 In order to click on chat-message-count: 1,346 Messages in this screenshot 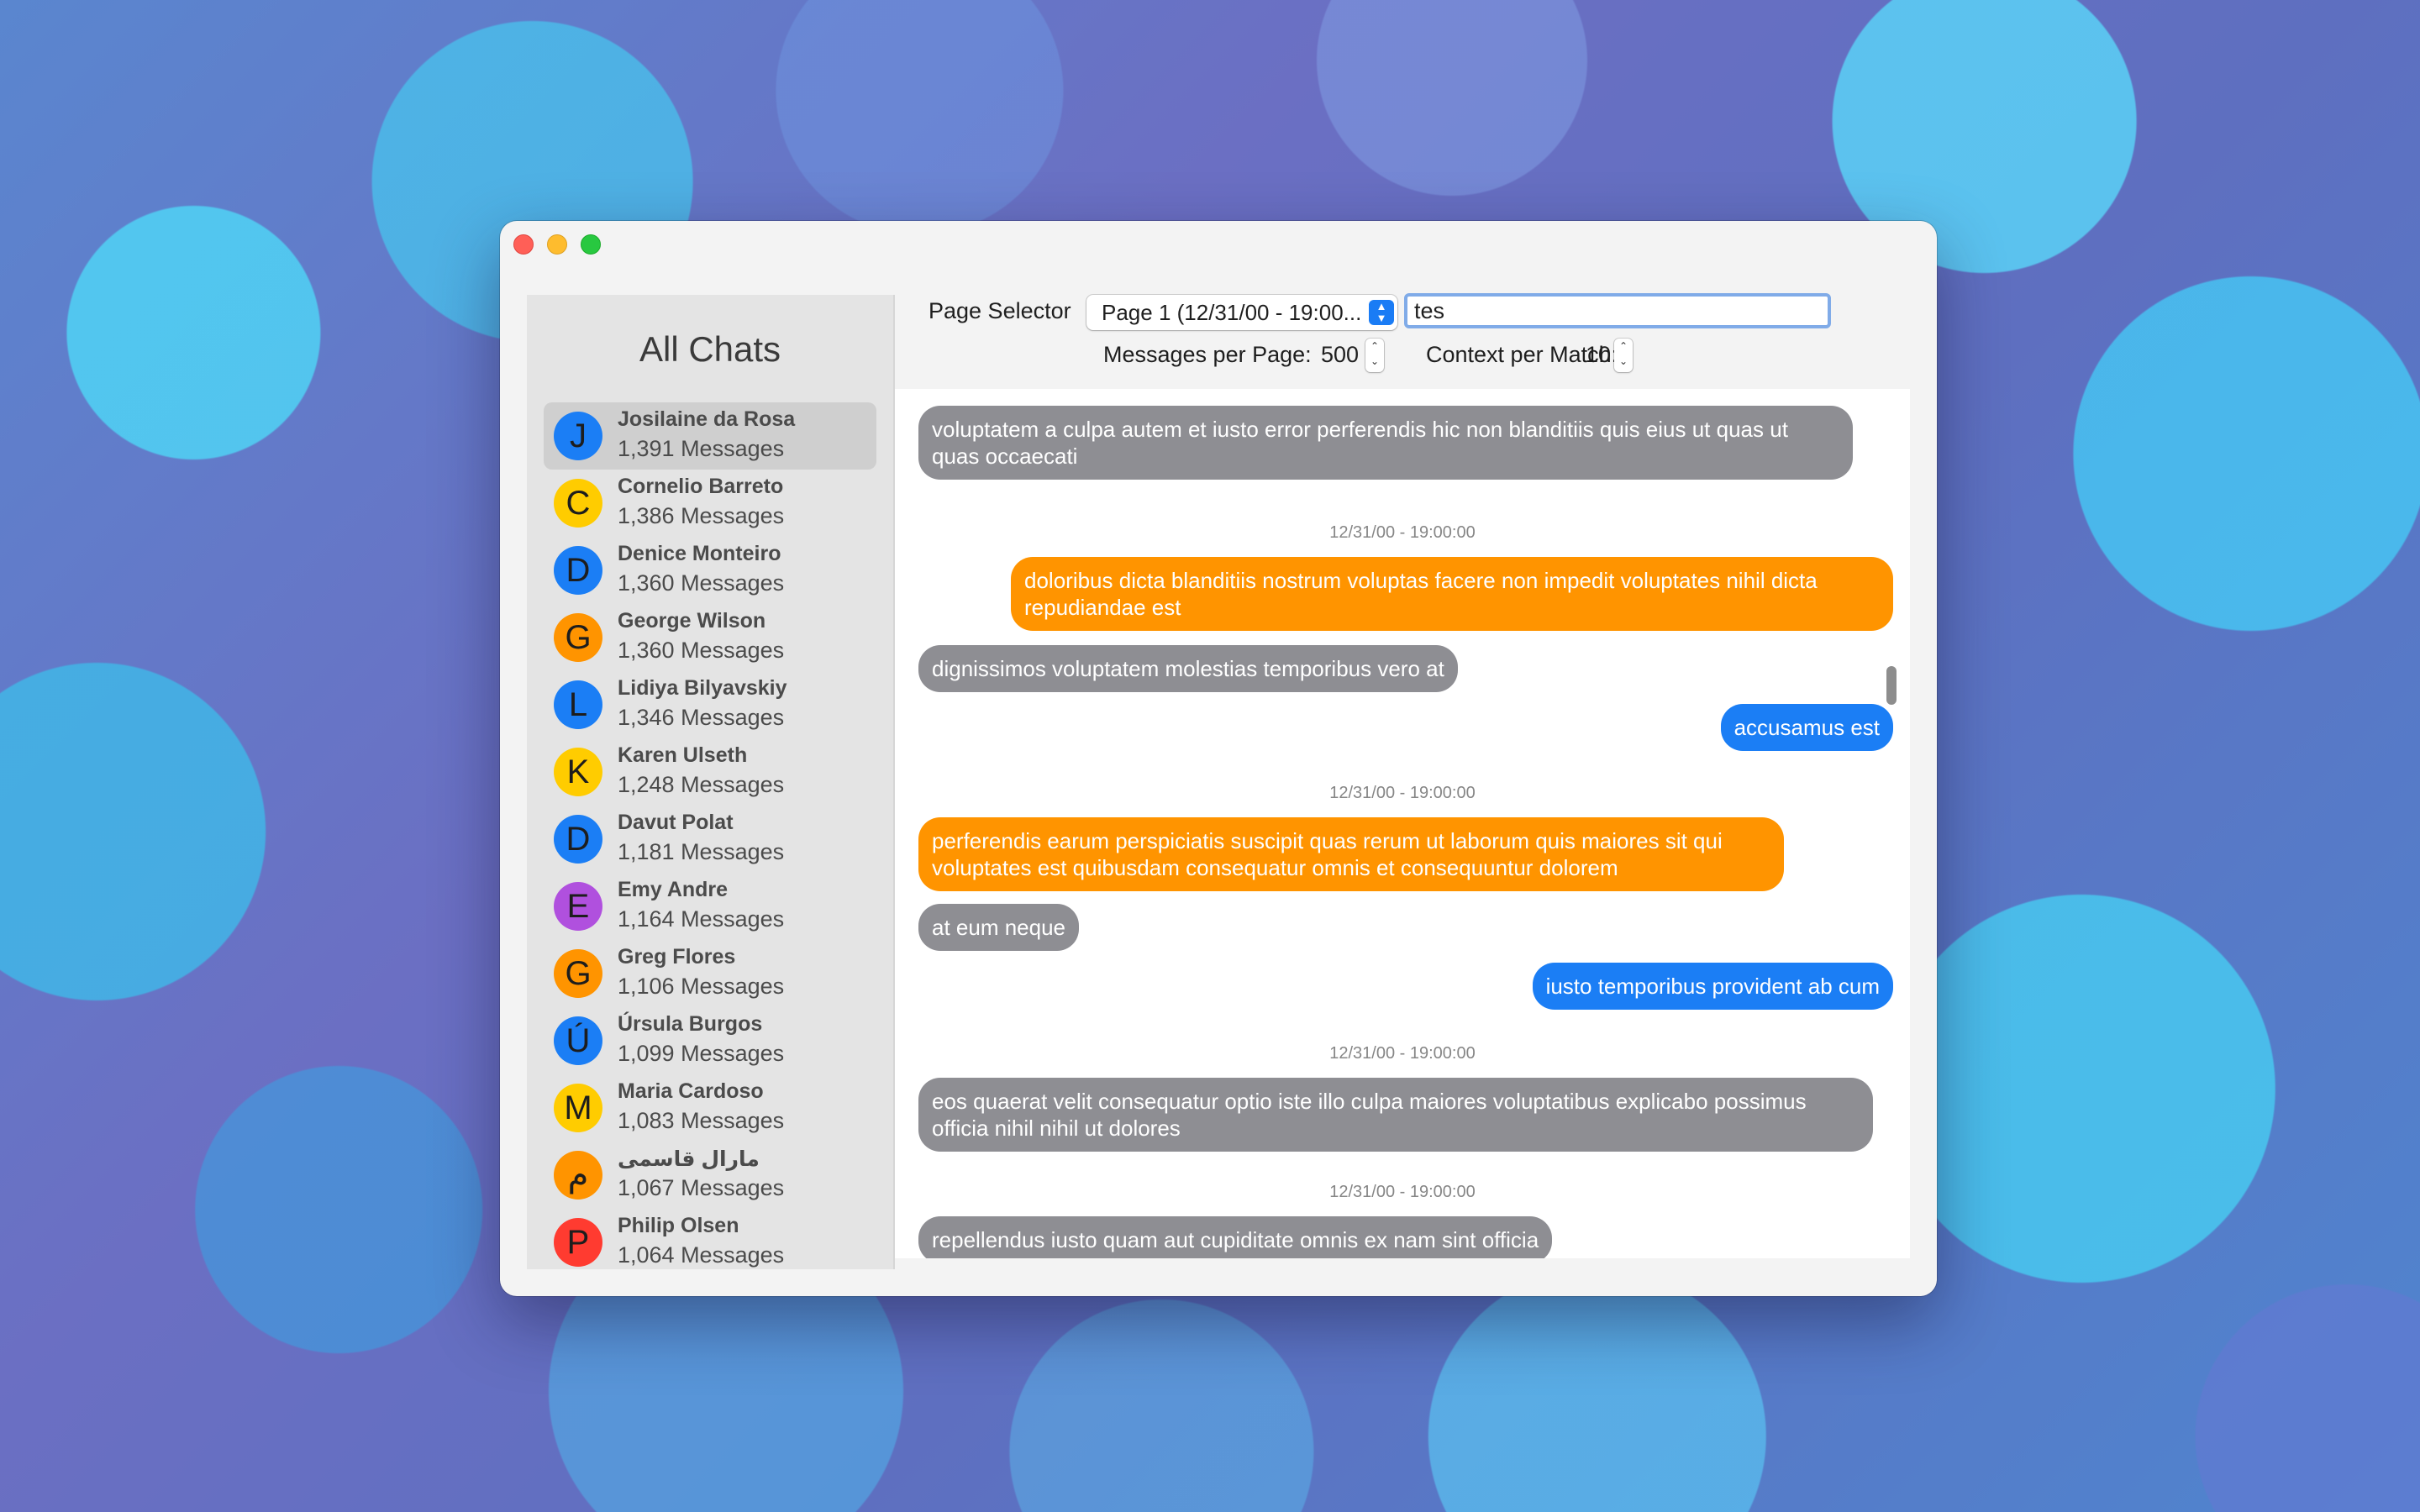, I will do `click(702, 717)`.